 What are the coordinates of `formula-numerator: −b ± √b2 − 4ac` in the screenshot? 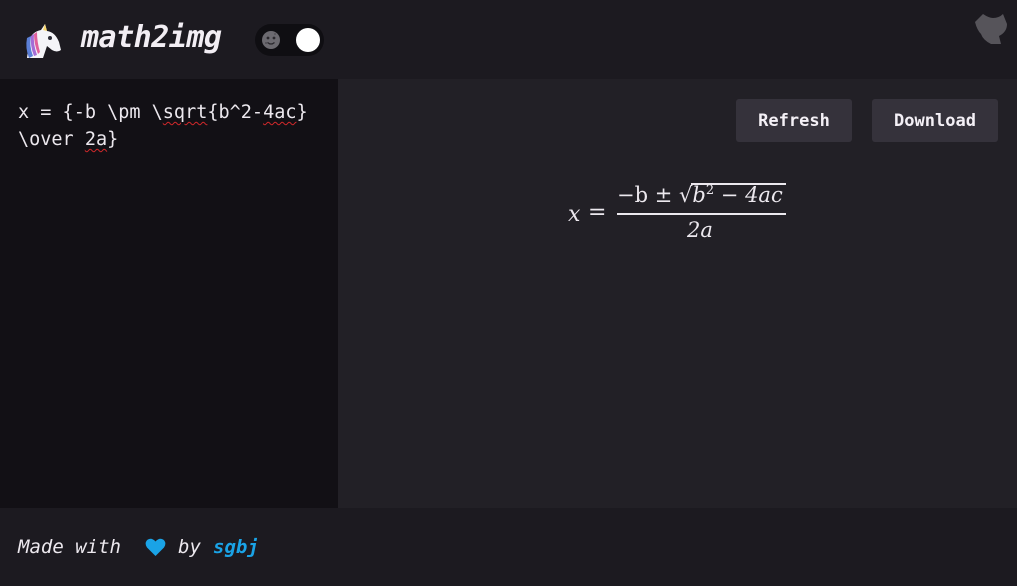 It's located at (700, 195).